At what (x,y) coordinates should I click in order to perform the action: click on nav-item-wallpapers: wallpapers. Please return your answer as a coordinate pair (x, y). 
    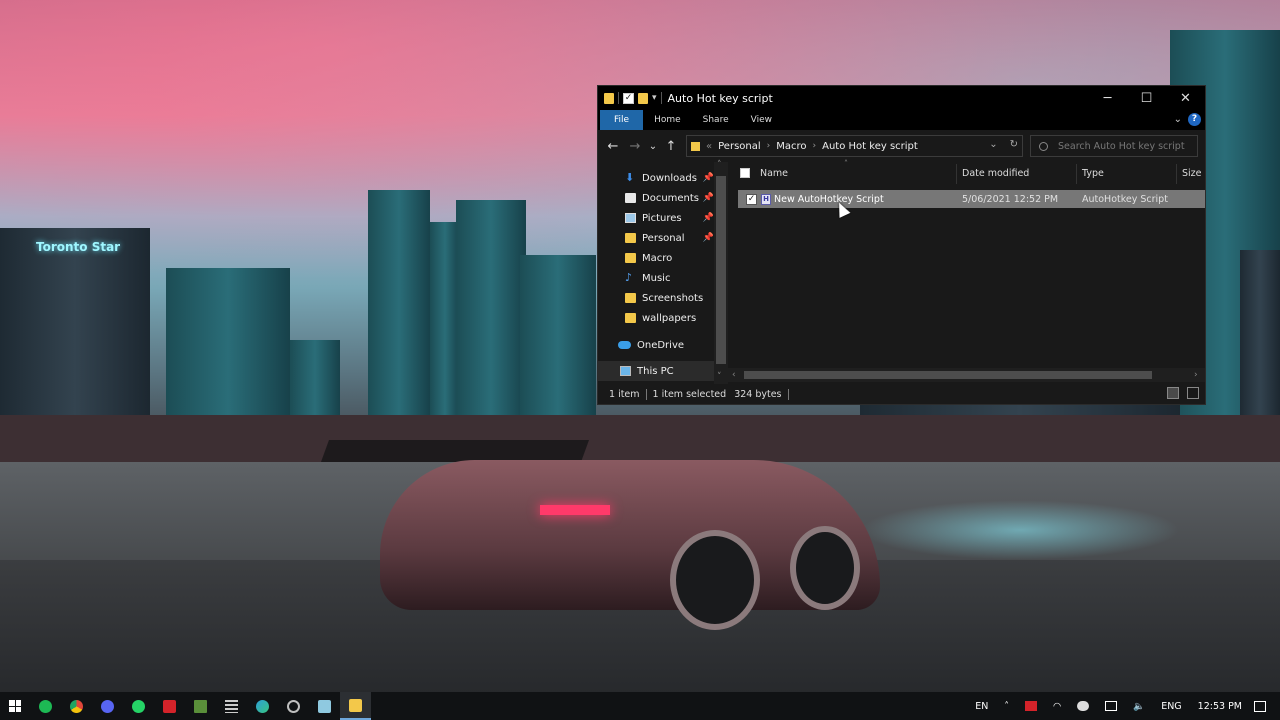
    Looking at the image, I should click on (656, 318).